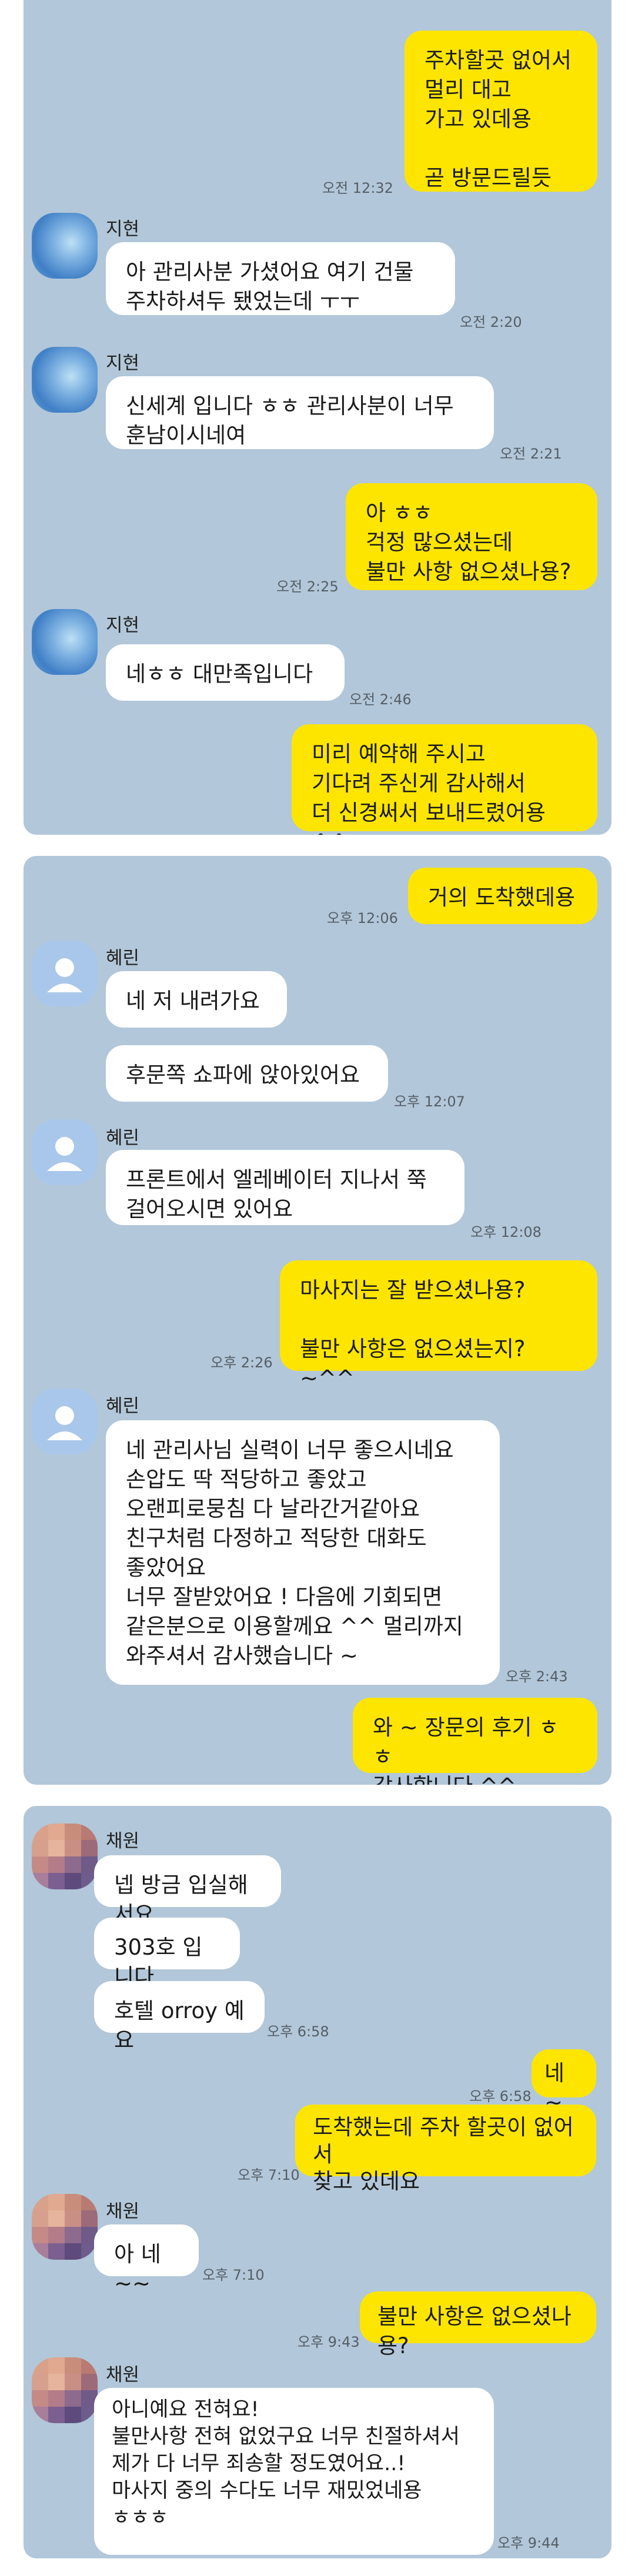 The width and height of the screenshot is (635, 2576). What do you see at coordinates (300, 412) in the screenshot?
I see `their-message-bubble: 신세계 입니다 ㅎㅎ 관리사분이 너무 훈남이시네여` at bounding box center [300, 412].